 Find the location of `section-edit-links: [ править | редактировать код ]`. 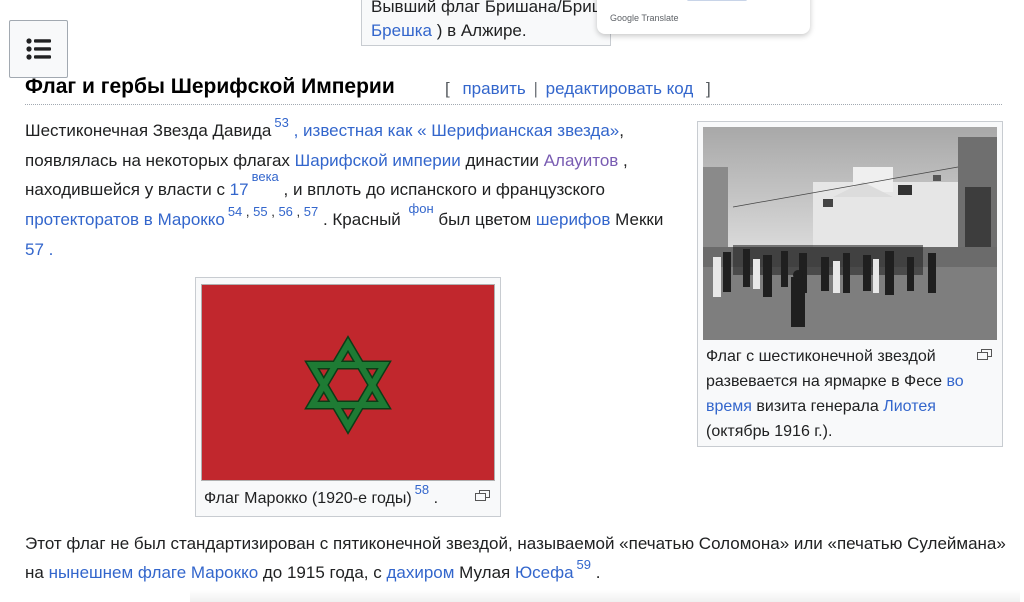

section-edit-links: [ править | редактировать код ] is located at coordinates (578, 89).